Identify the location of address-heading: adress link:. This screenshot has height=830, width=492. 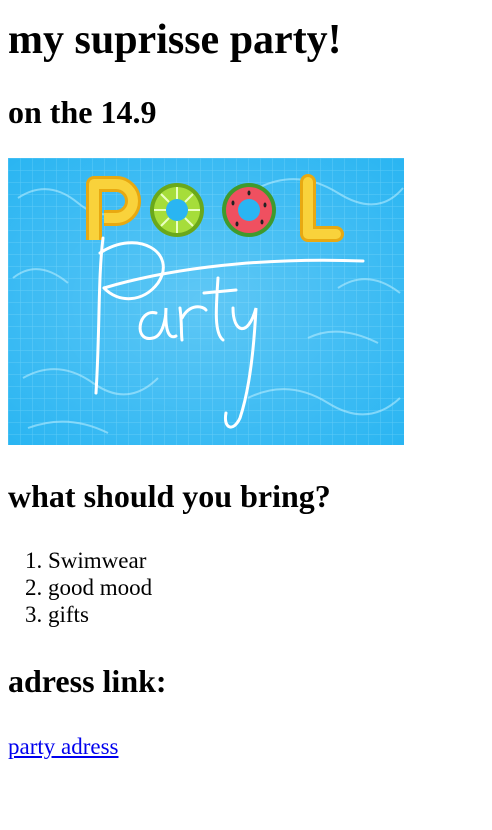
(87, 681).